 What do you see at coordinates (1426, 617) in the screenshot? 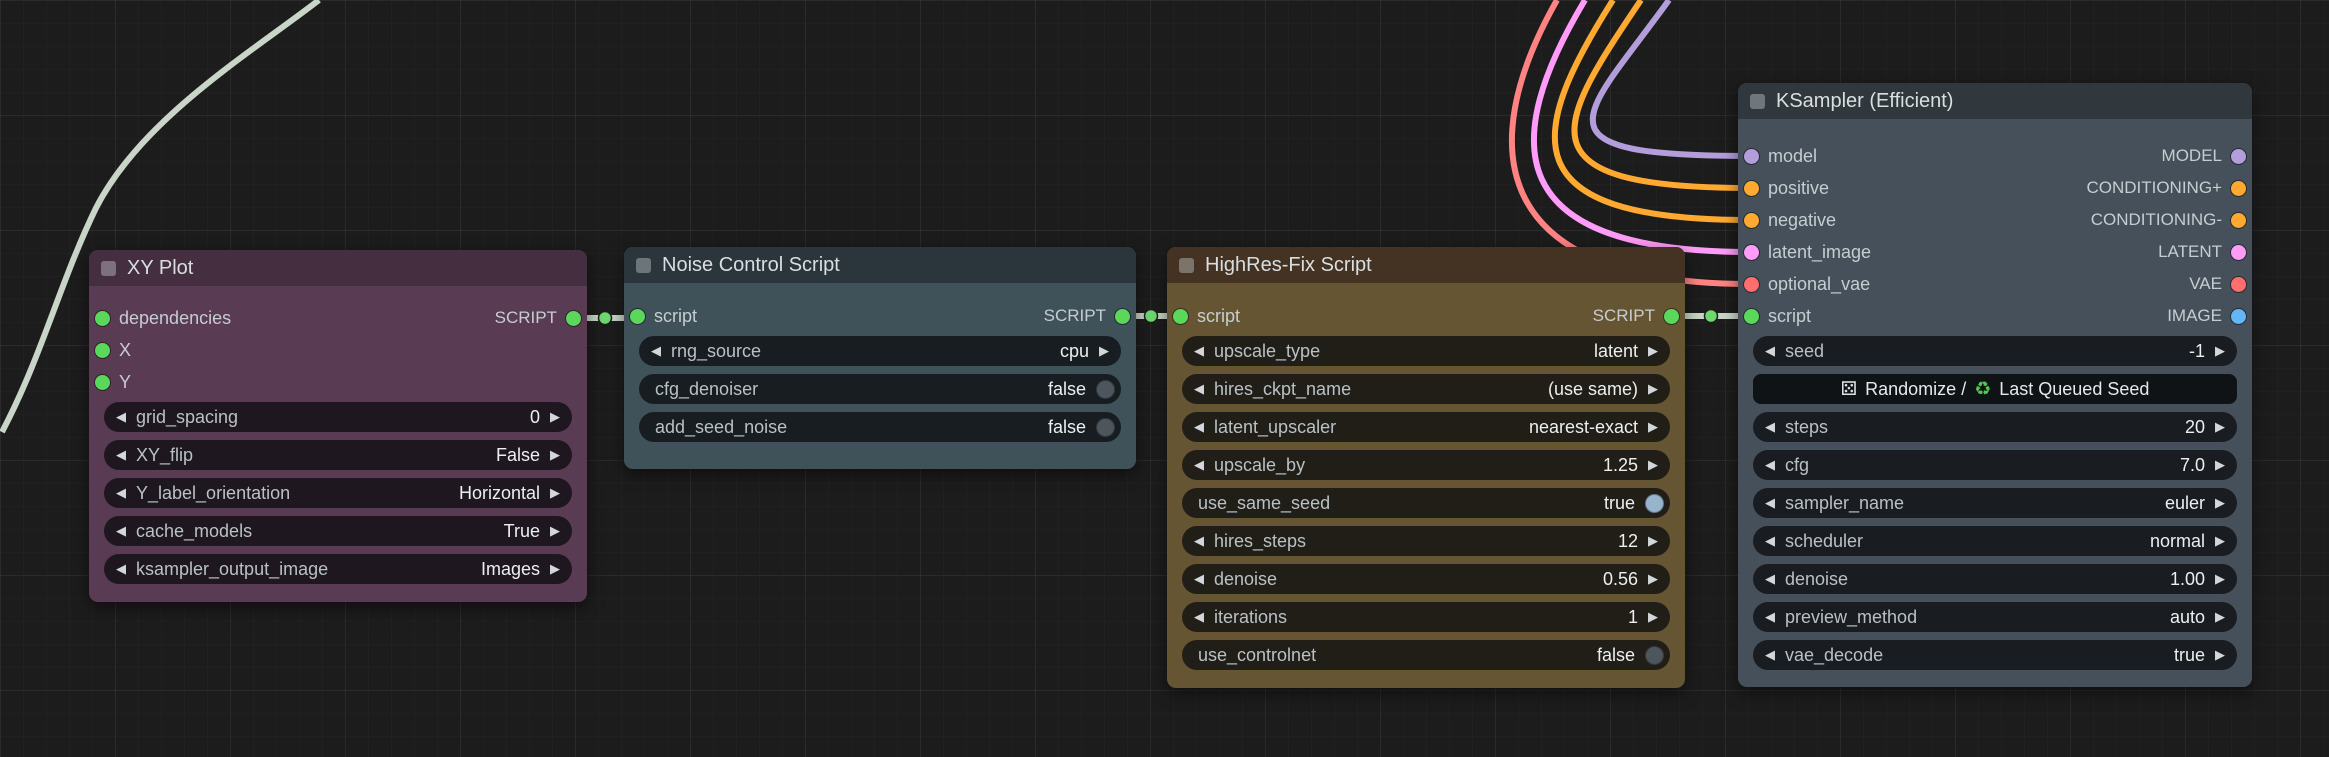
I see `widget-iterations: ◀ iterations 1 ▶` at bounding box center [1426, 617].